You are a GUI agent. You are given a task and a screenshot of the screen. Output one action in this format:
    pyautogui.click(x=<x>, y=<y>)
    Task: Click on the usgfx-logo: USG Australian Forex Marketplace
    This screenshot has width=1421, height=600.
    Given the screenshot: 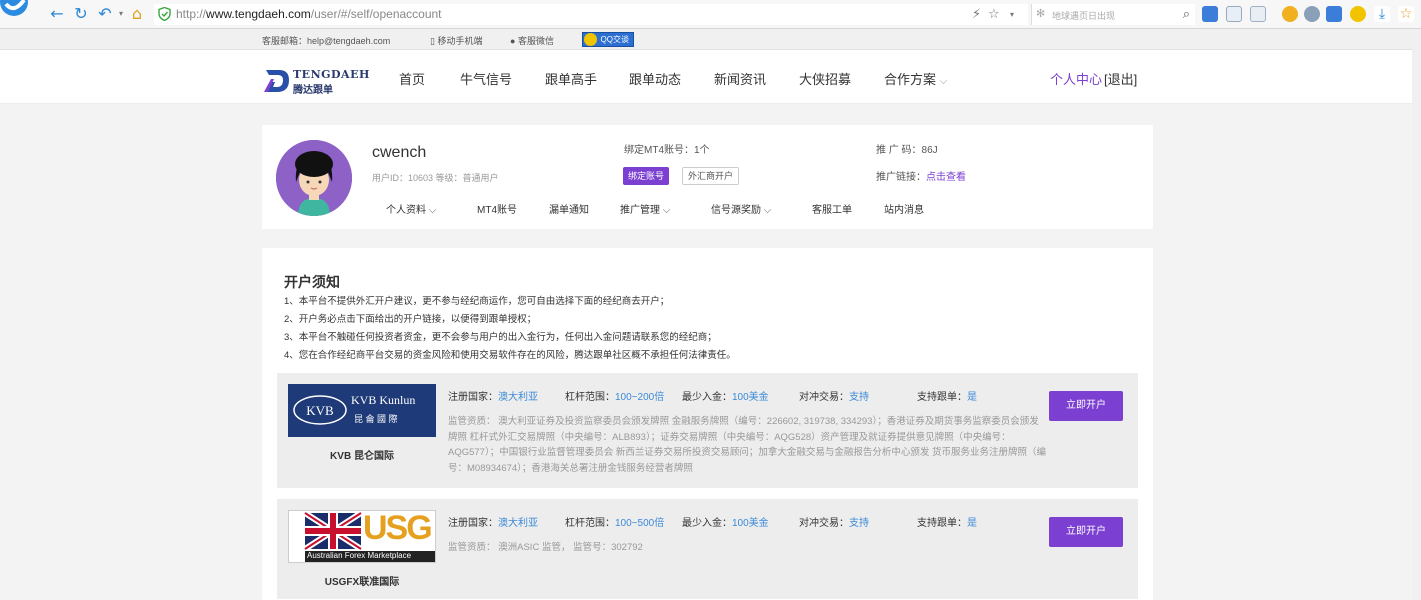 What is the action you would take?
    pyautogui.click(x=362, y=536)
    